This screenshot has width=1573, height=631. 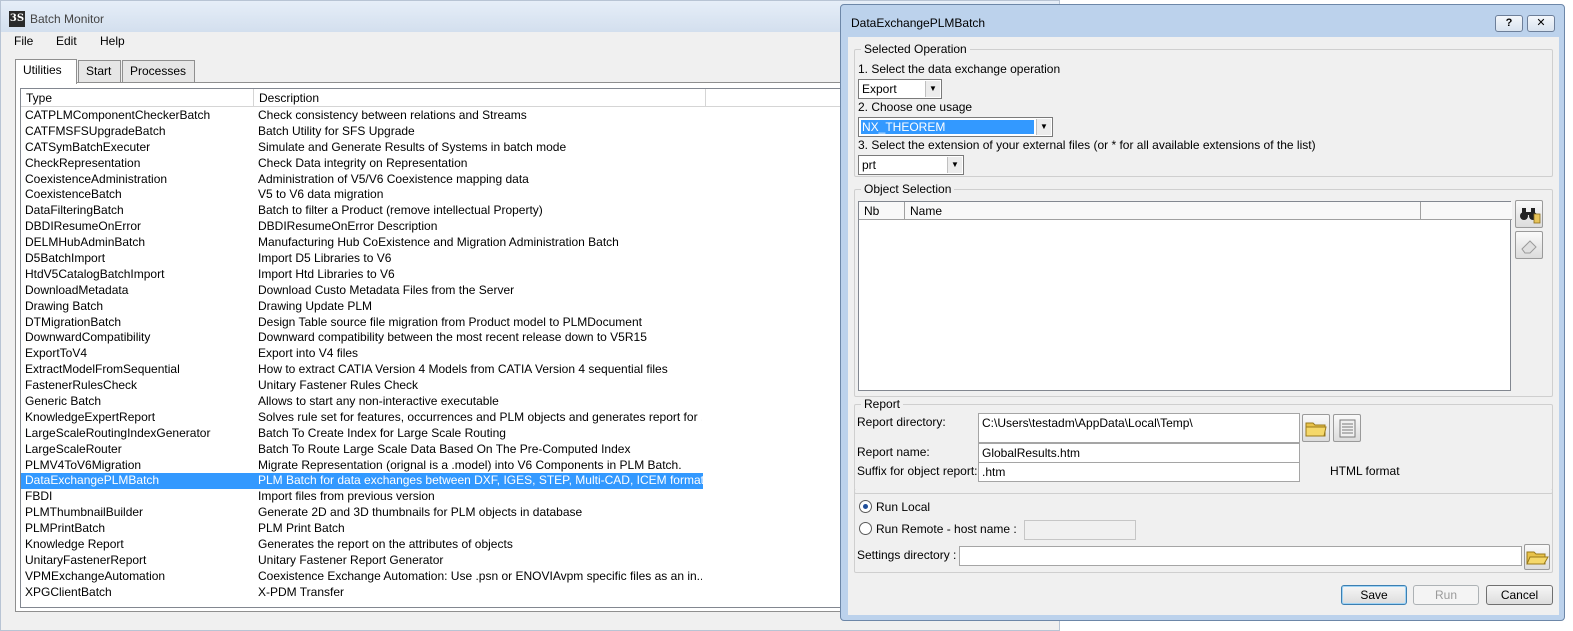 I want to click on close-button: ✕, so click(x=1541, y=23).